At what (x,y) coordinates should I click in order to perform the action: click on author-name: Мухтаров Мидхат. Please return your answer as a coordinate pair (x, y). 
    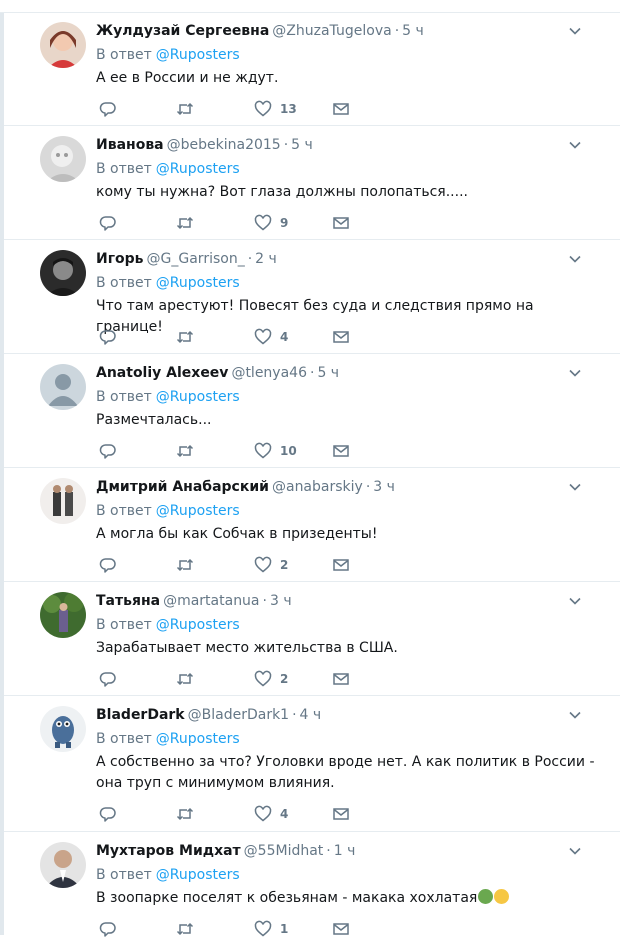
    Looking at the image, I should click on (168, 851).